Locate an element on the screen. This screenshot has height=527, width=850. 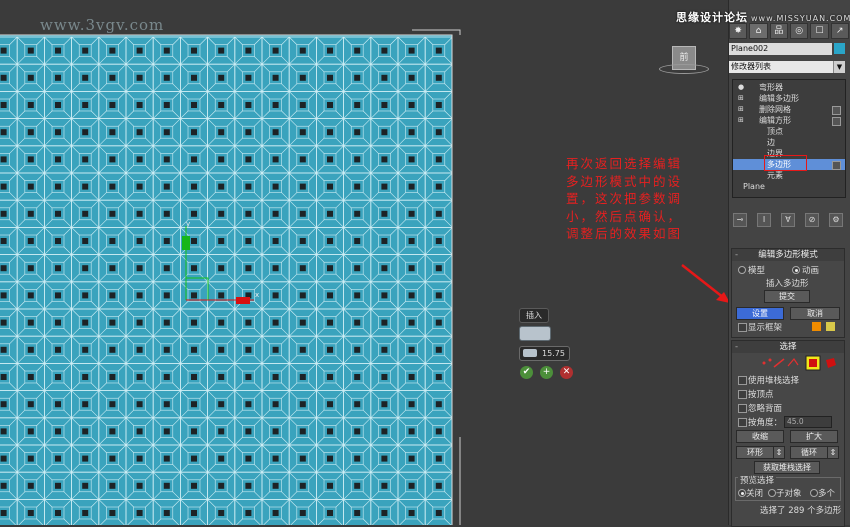
ignore-backfacing-label: 忽略背面 is located at coordinates (765, 409).